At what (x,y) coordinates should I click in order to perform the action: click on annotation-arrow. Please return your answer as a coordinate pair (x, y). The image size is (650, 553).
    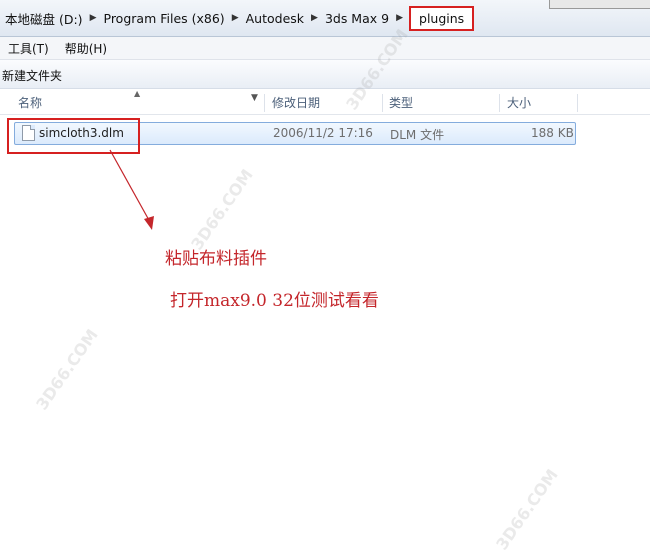
    Looking at the image, I should click on (131, 189).